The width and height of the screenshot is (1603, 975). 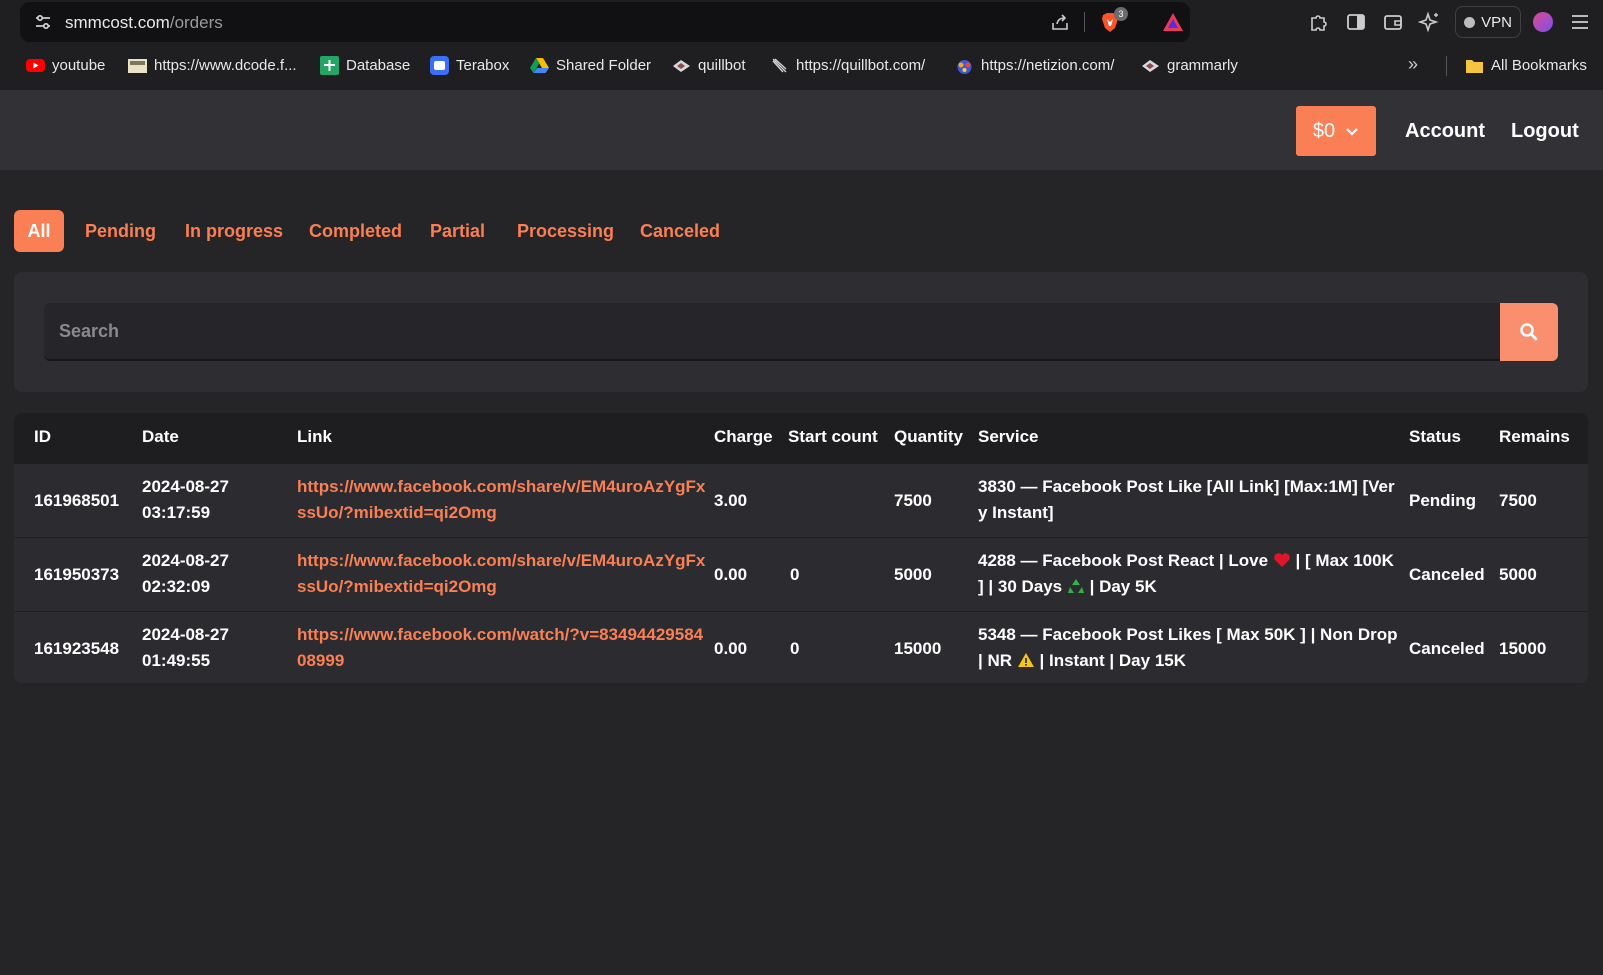 I want to click on url-host: smmcost.com, so click(x=117, y=22).